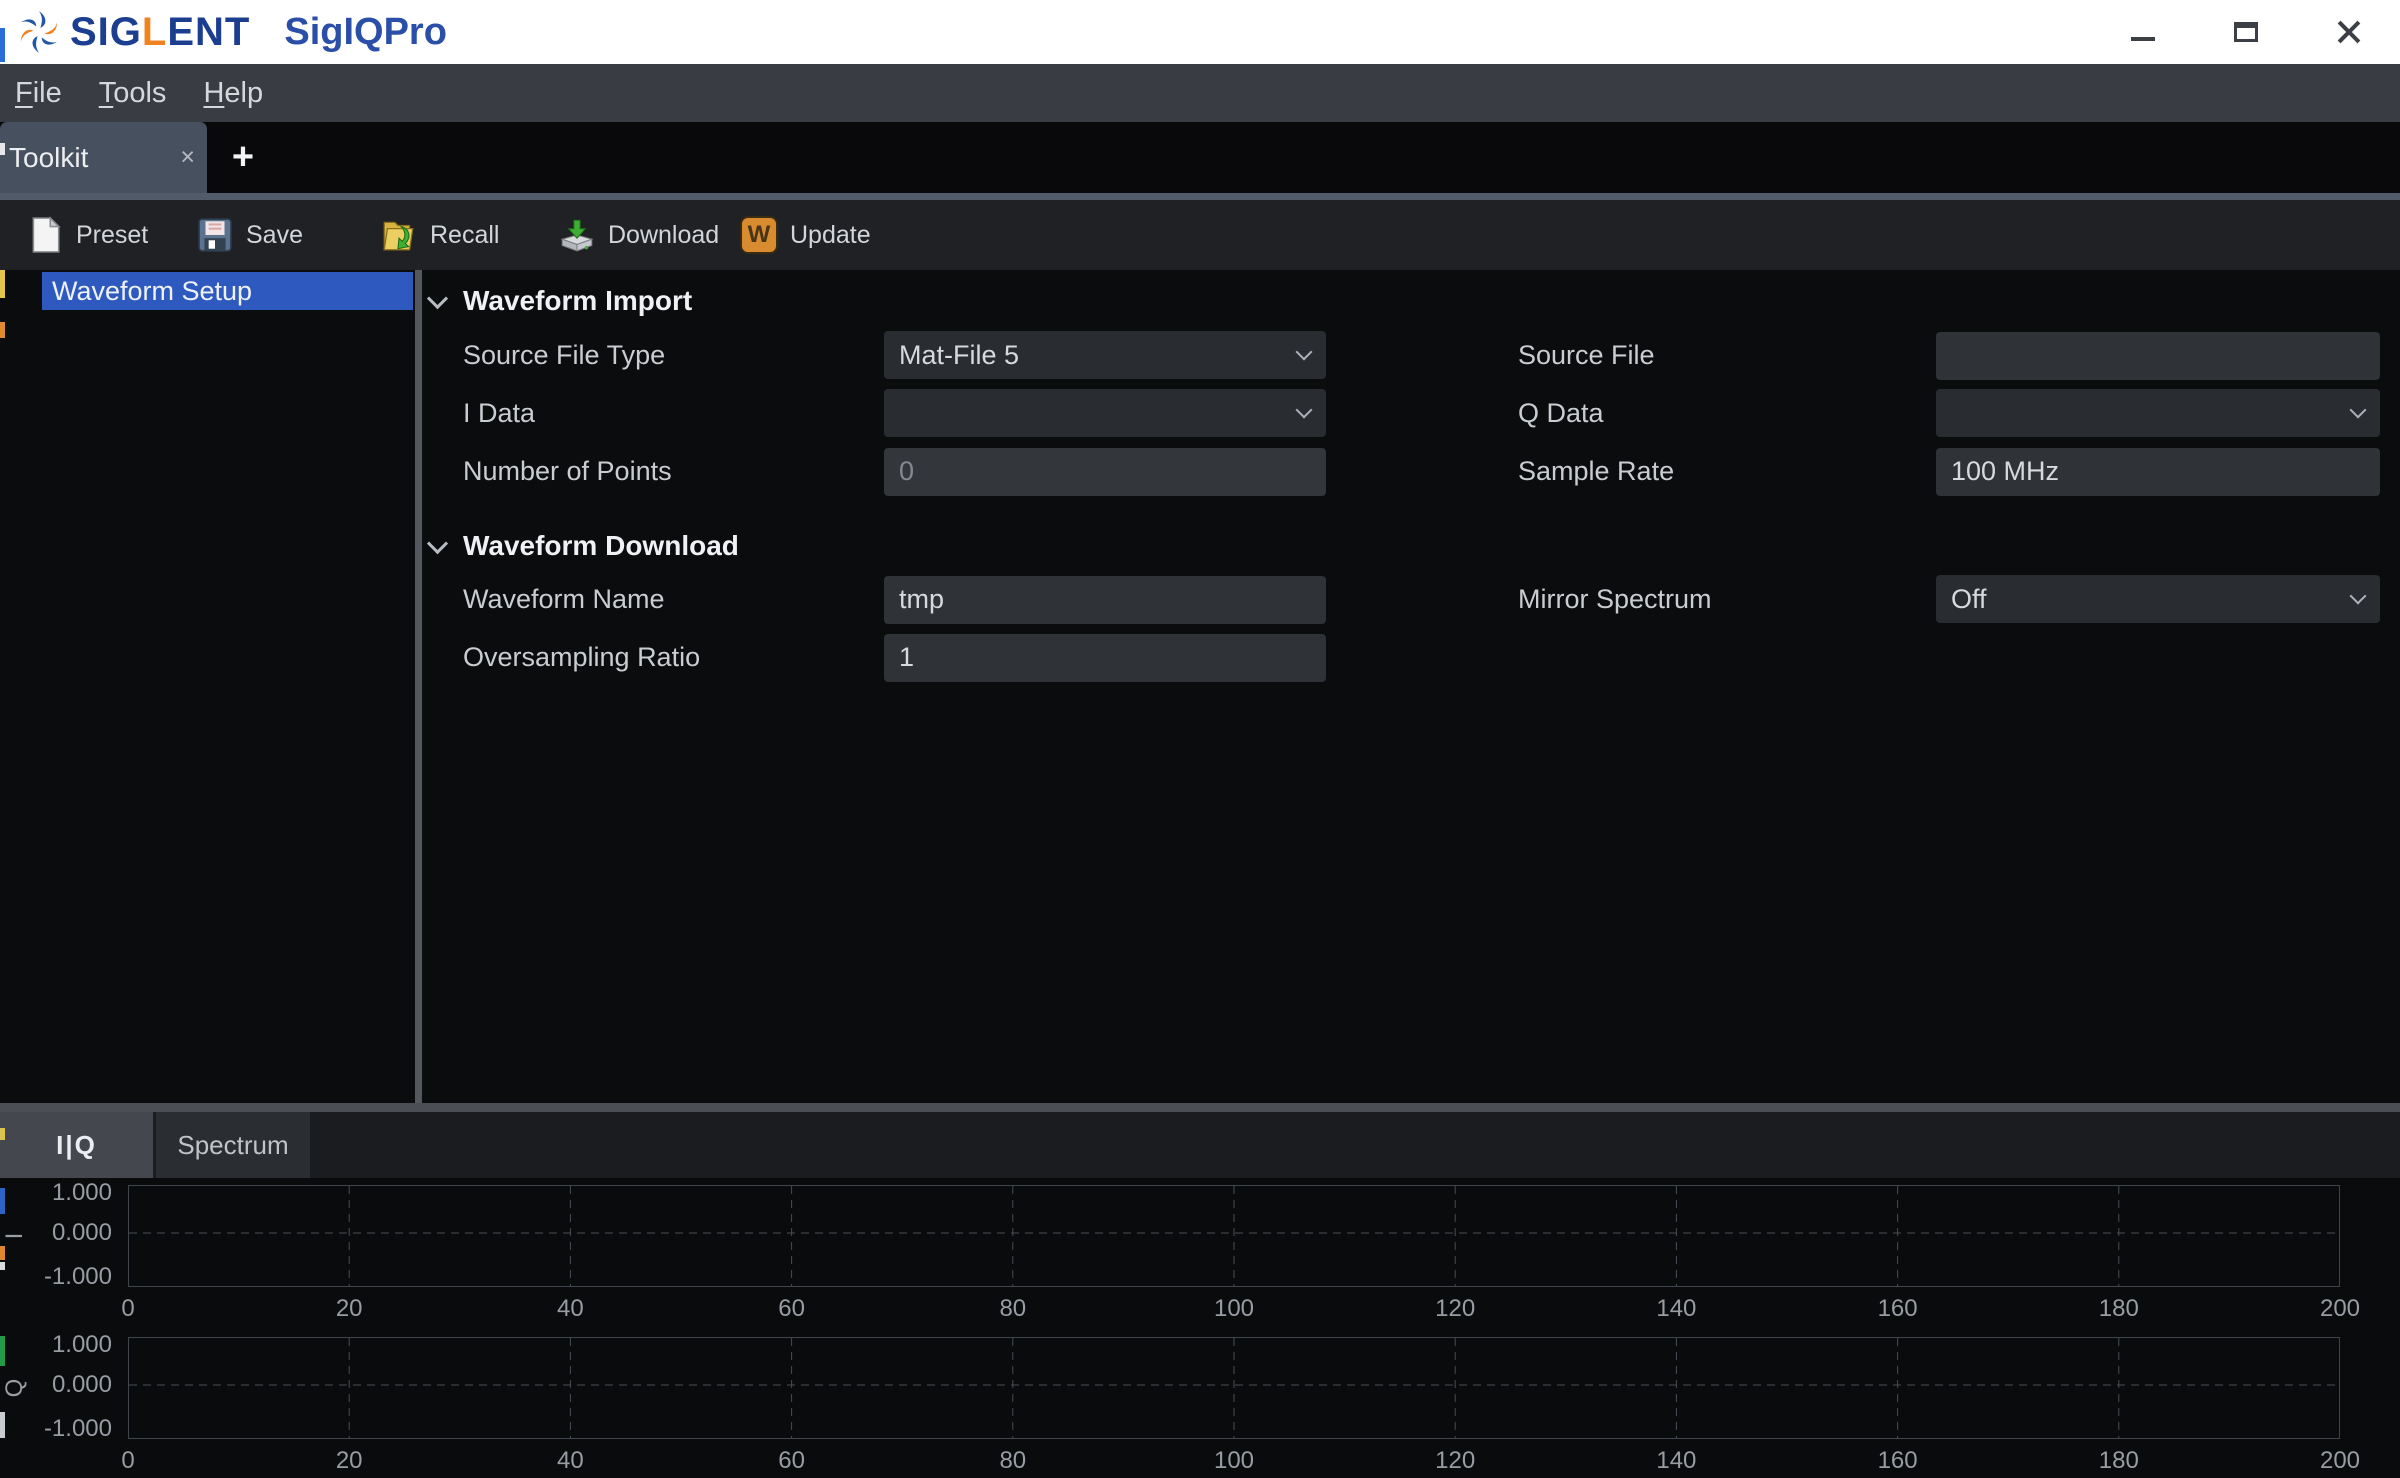  I want to click on app-title: SigIQPro, so click(365, 31).